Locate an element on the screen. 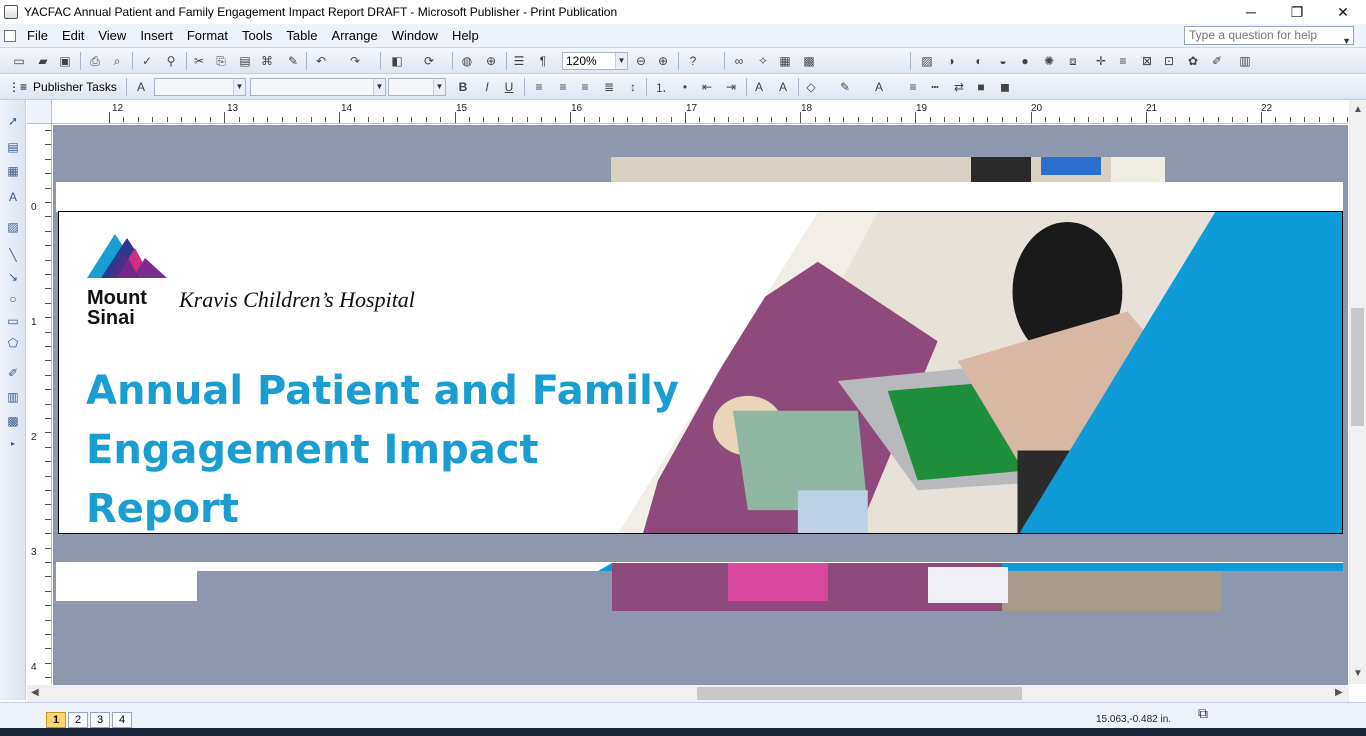 The width and height of the screenshot is (1366, 736). fill-color-icon: ◇ is located at coordinates (811, 87).